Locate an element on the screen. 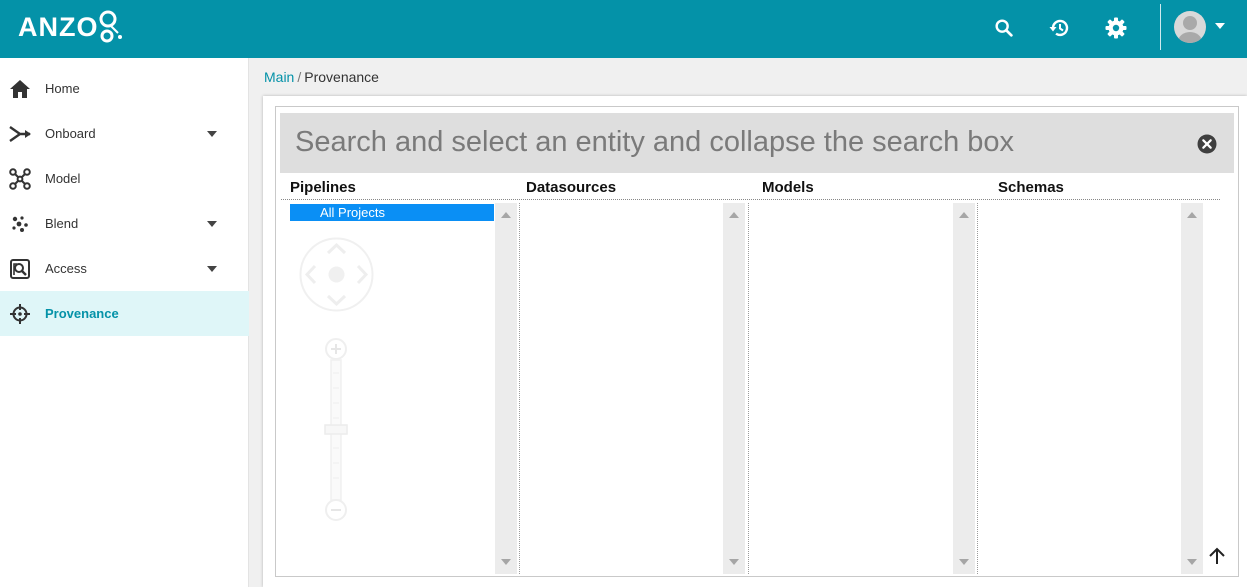  logo-mark-icon is located at coordinates (110, 26).